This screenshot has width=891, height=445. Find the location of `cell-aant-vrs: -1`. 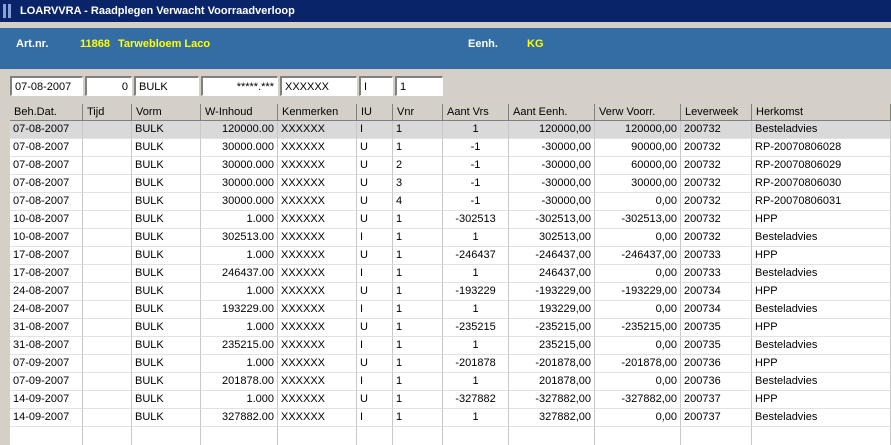

cell-aant-vrs: -1 is located at coordinates (476, 166).